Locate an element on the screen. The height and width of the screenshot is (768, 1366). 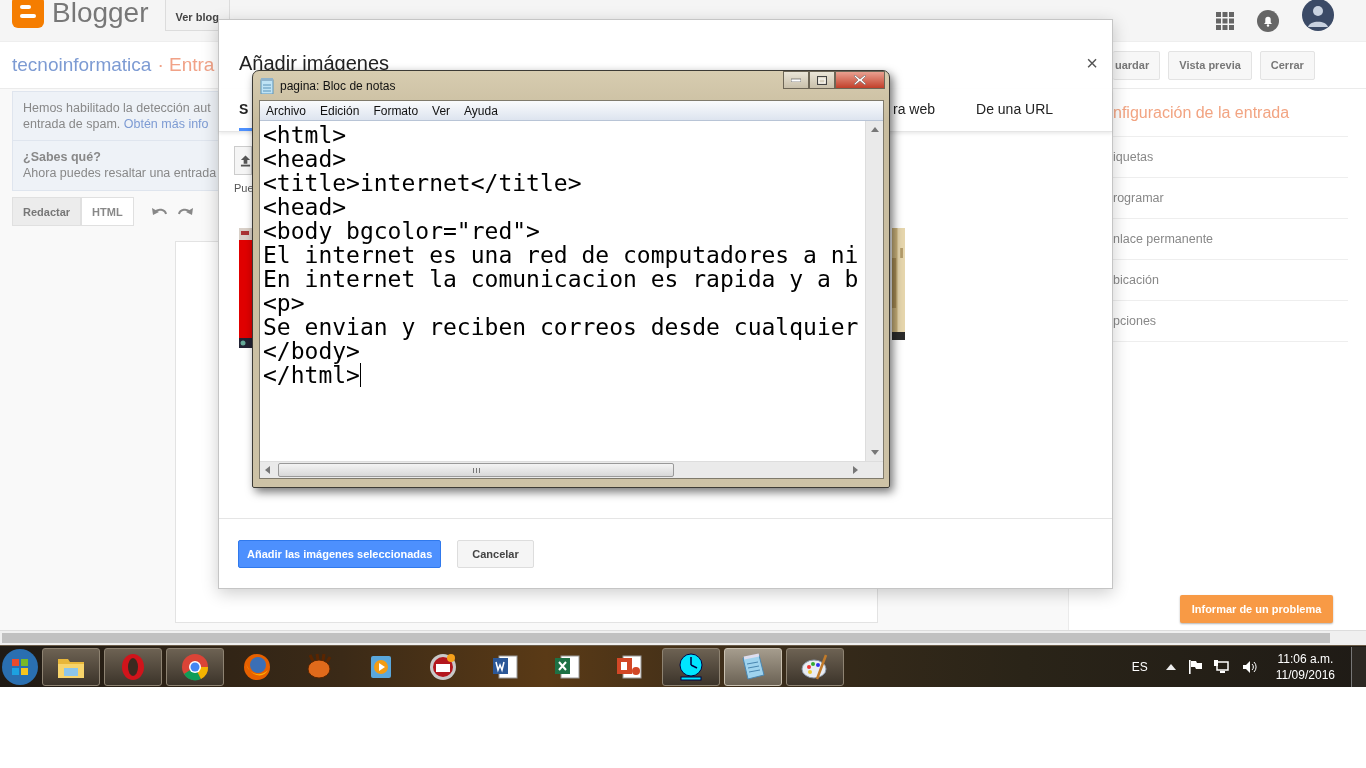
language-indicator: ES is located at coordinates (1139, 666).